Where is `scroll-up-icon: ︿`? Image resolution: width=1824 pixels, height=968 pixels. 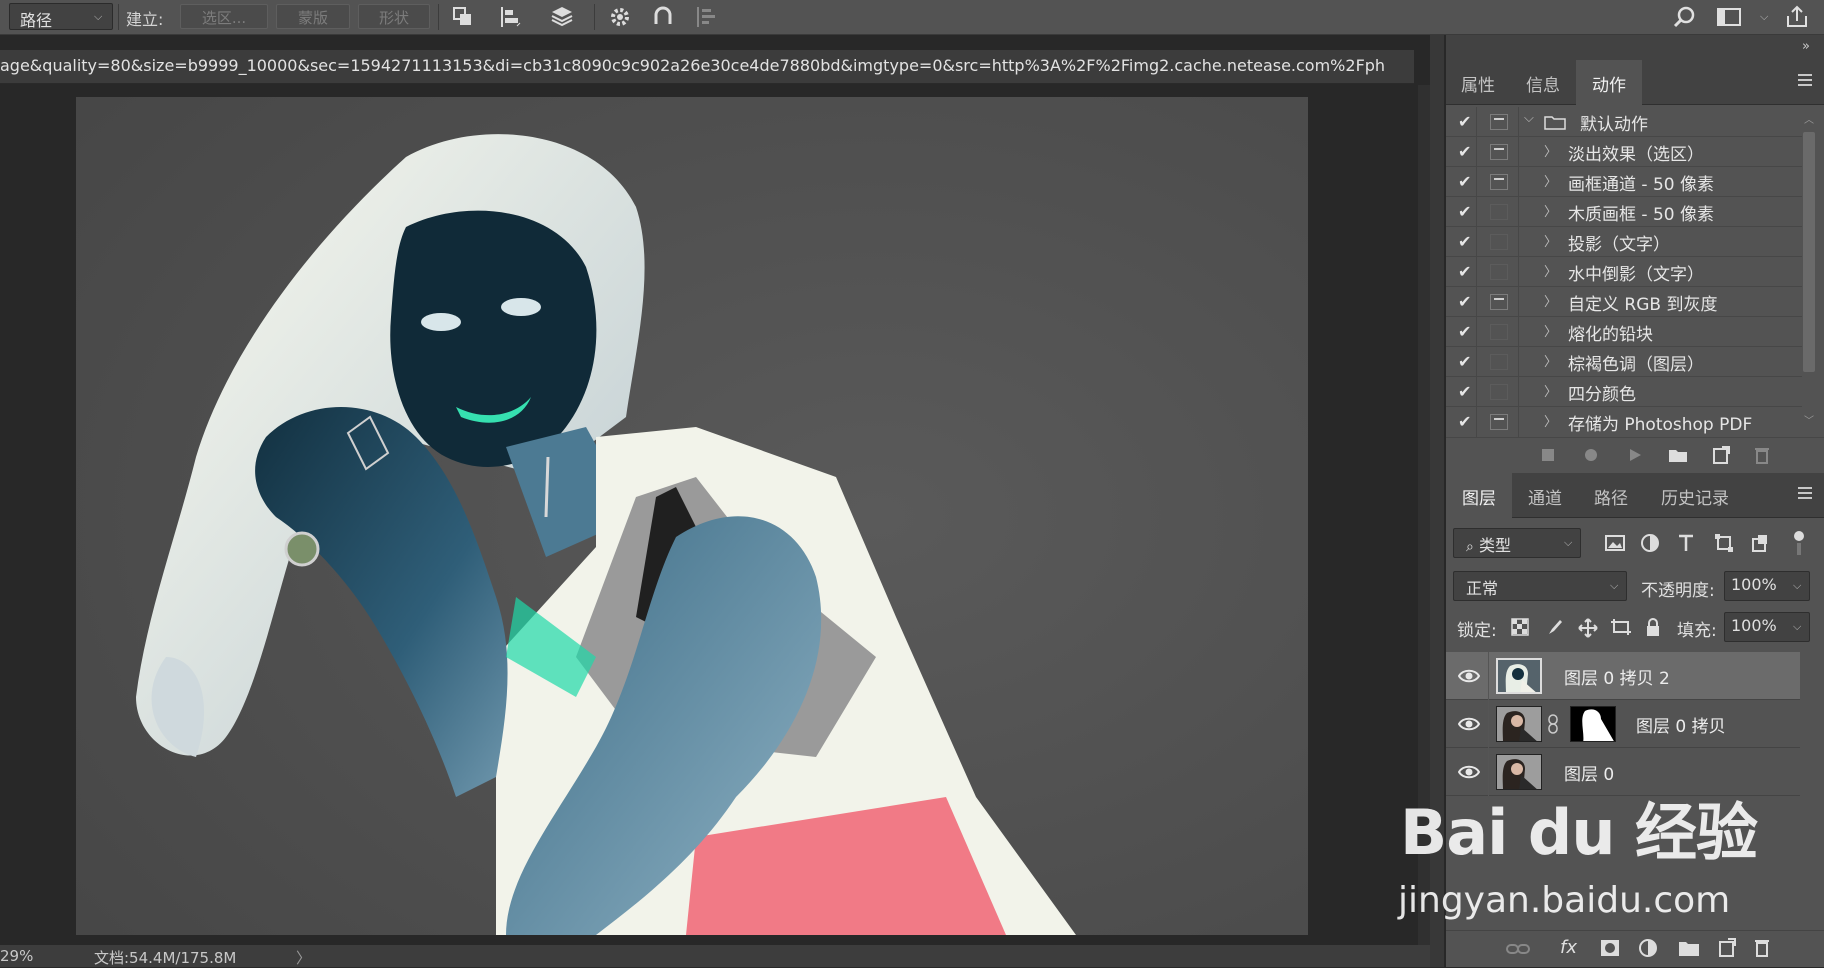 scroll-up-icon: ︿ is located at coordinates (1809, 118).